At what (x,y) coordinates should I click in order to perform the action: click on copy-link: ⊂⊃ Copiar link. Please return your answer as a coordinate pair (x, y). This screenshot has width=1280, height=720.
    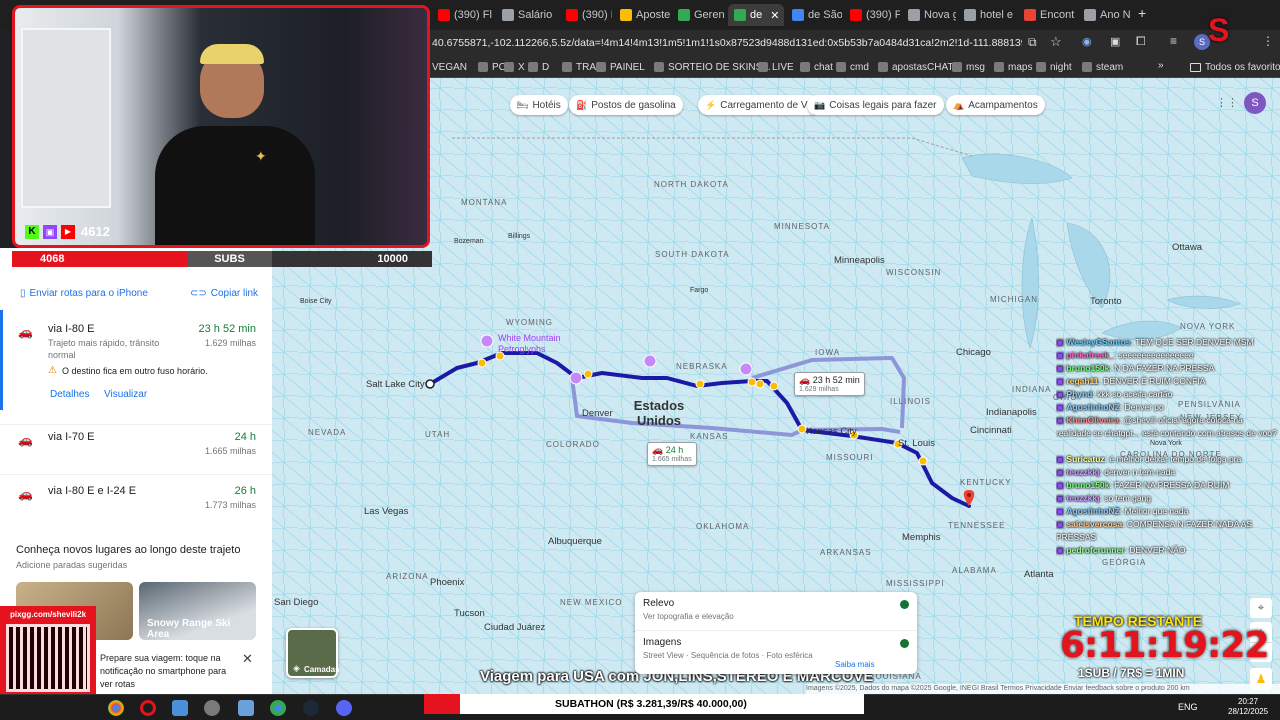
    Looking at the image, I should click on (224, 293).